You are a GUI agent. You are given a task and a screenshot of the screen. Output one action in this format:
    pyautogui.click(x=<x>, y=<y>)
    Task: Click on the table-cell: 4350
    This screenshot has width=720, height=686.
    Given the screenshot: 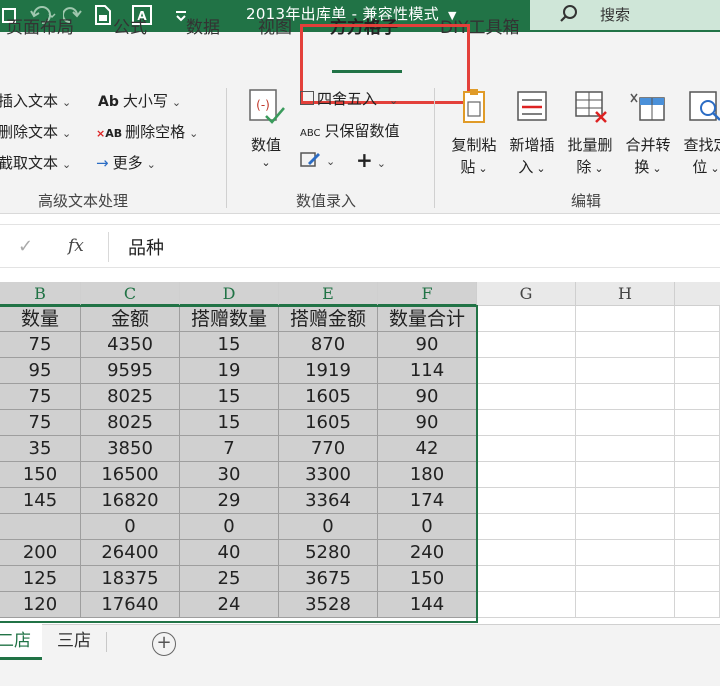 What is the action you would take?
    pyautogui.click(x=130, y=345)
    